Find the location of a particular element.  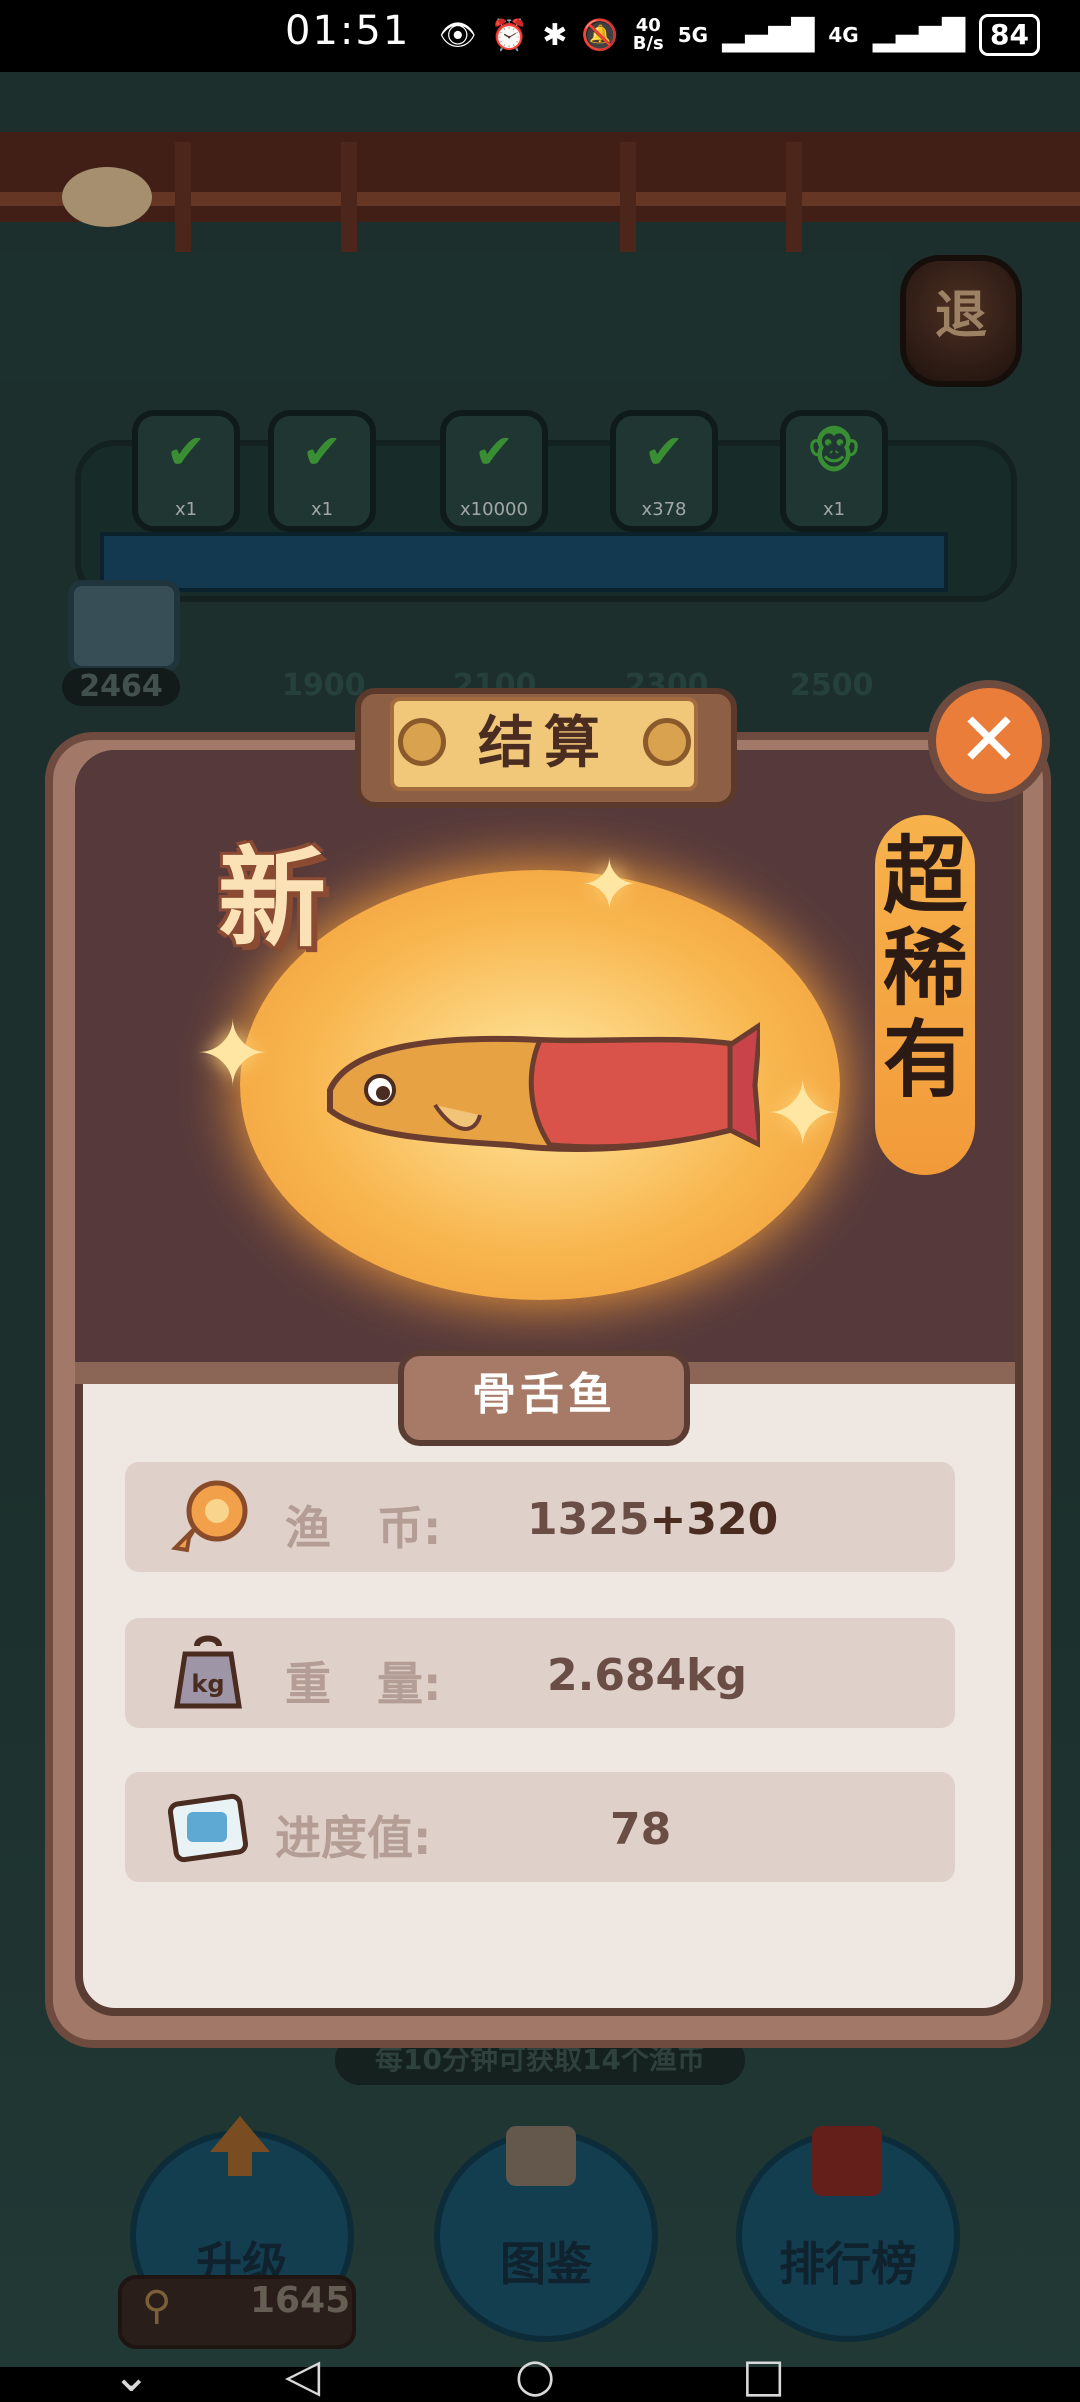

chevron-down-icon: ⌄ is located at coordinates (131, 2375).